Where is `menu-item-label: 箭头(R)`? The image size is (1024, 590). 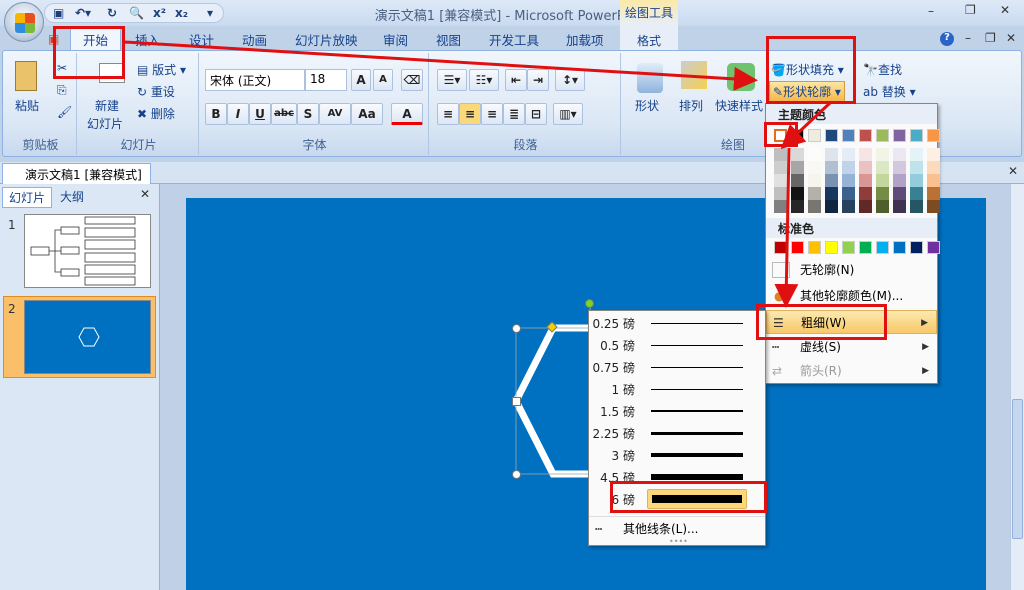
menu-item-label: 箭头(R) is located at coordinates (821, 371).